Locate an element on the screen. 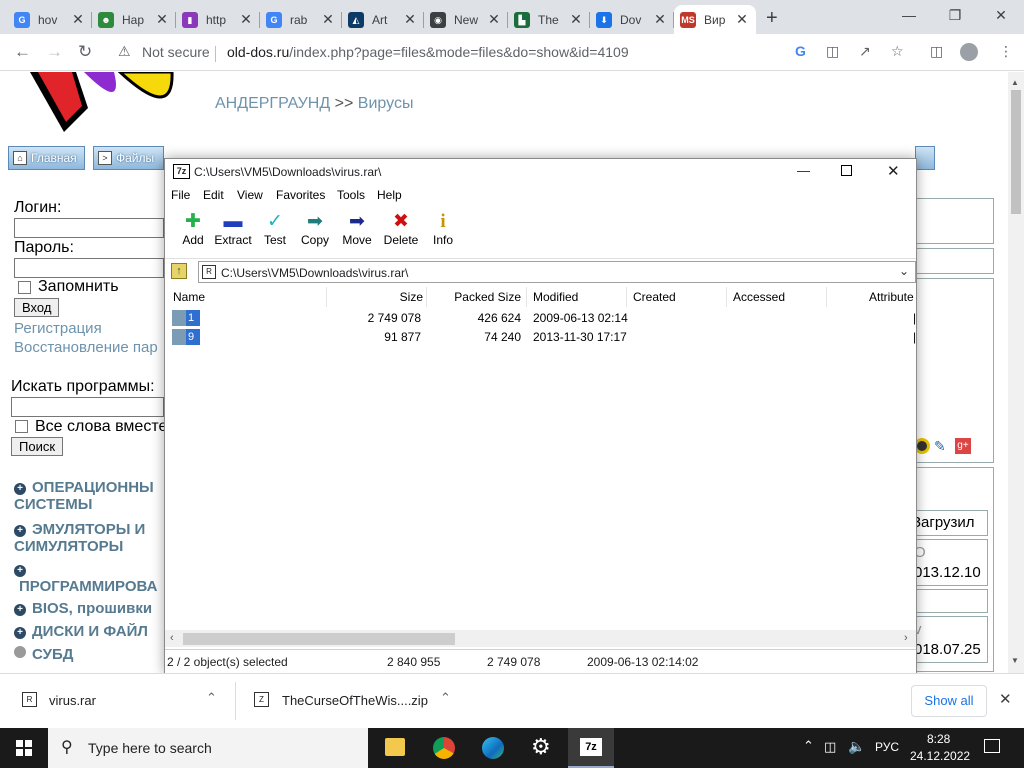 Image resolution: width=1024 pixels, height=768 pixels. toolbar-delete-button: ✖ Delete is located at coordinates (401, 229).